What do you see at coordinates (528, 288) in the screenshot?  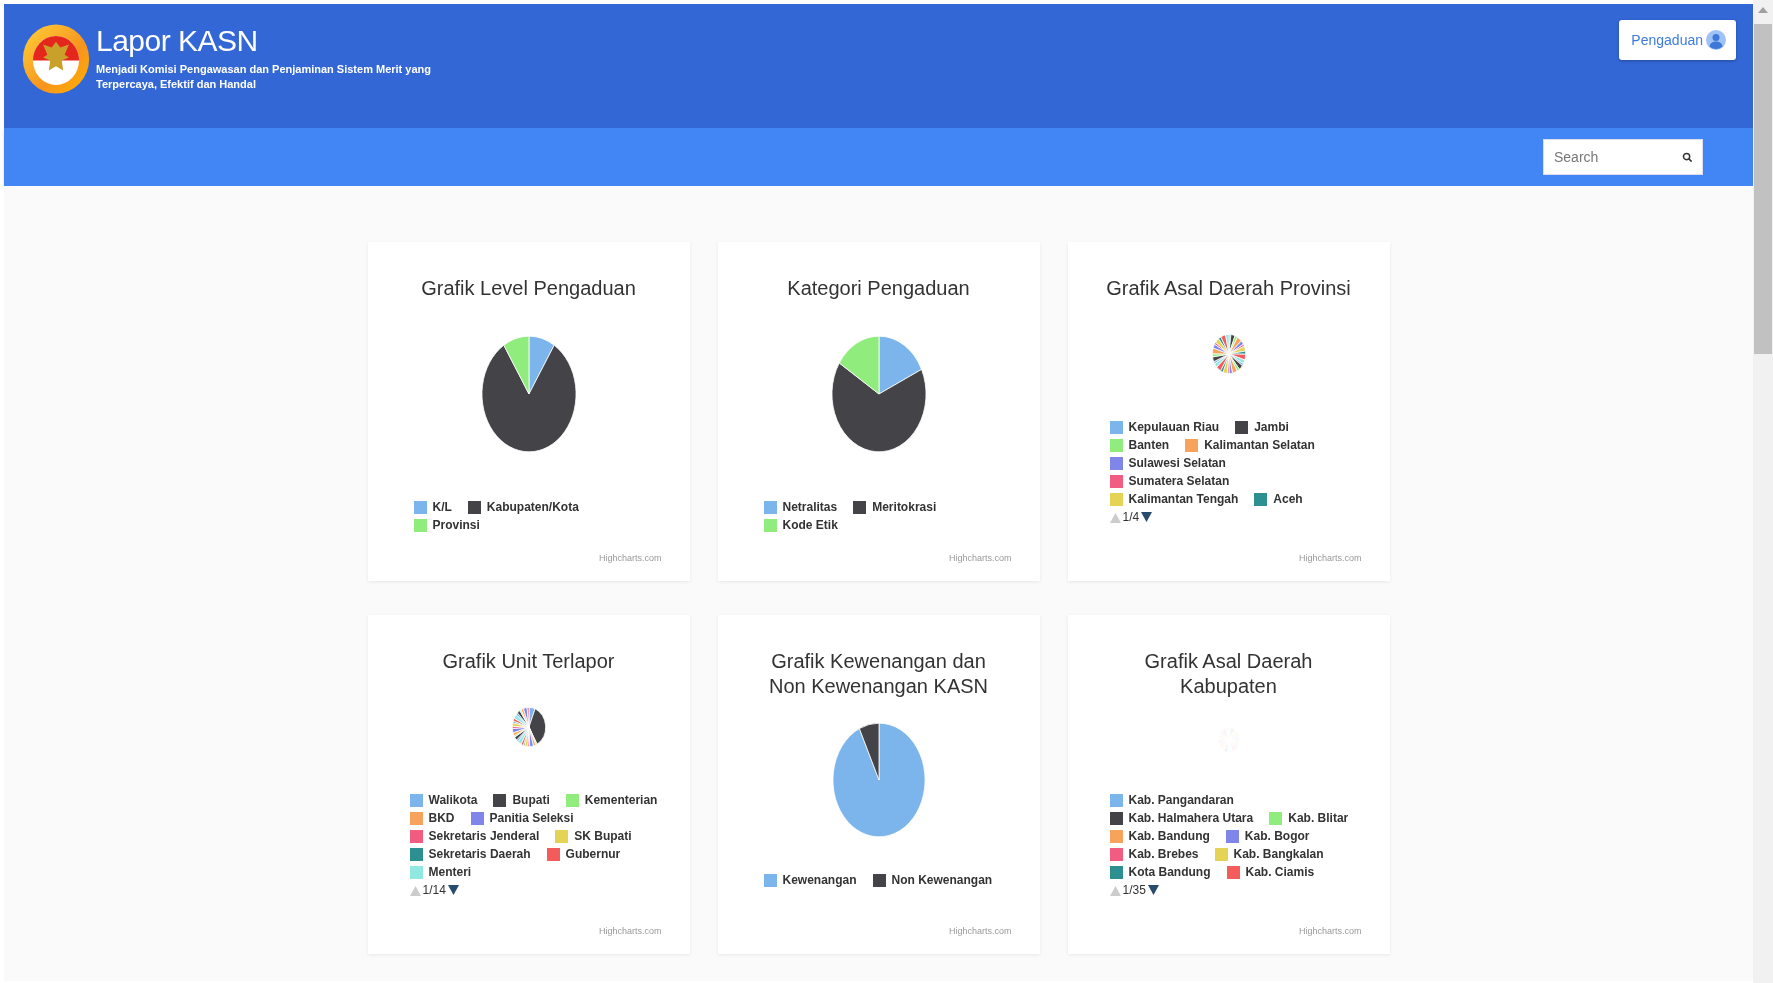 I see `chart-title: Grafik Level Pengaduan` at bounding box center [528, 288].